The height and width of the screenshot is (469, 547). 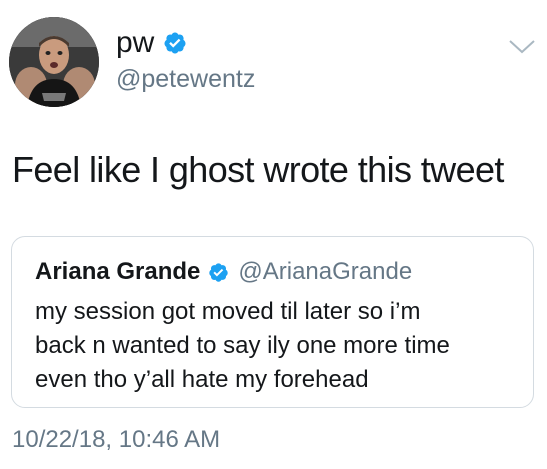 I want to click on quoted-text-line: back n wanted to say ily one more time, so click(x=242, y=345).